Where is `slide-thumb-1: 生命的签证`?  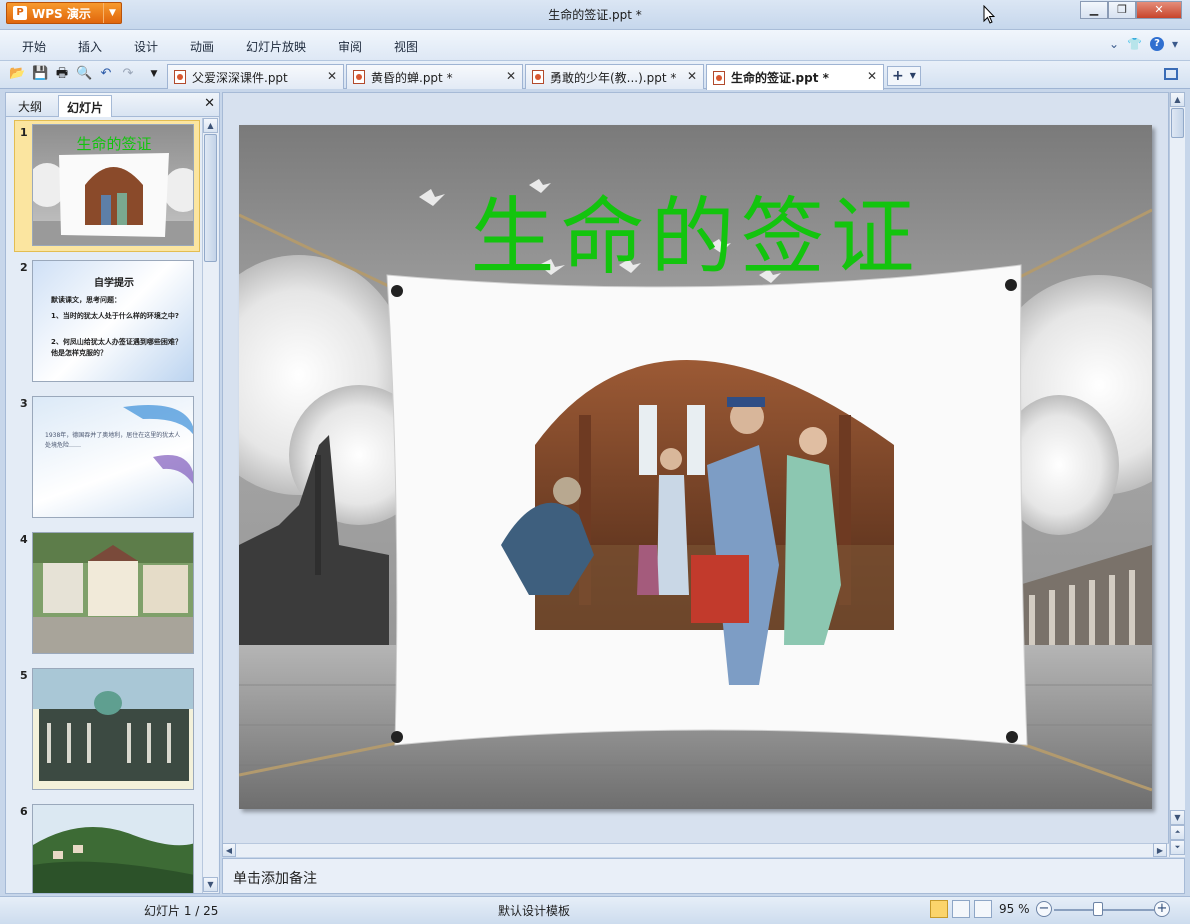
slide-thumb-1: 生命的签证 is located at coordinates (113, 185).